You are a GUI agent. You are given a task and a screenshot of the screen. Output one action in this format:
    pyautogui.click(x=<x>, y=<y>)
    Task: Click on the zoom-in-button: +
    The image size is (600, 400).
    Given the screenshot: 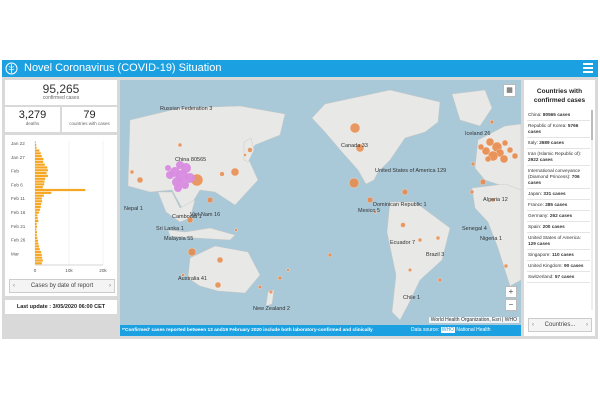 What is the action you would take?
    pyautogui.click(x=511, y=292)
    